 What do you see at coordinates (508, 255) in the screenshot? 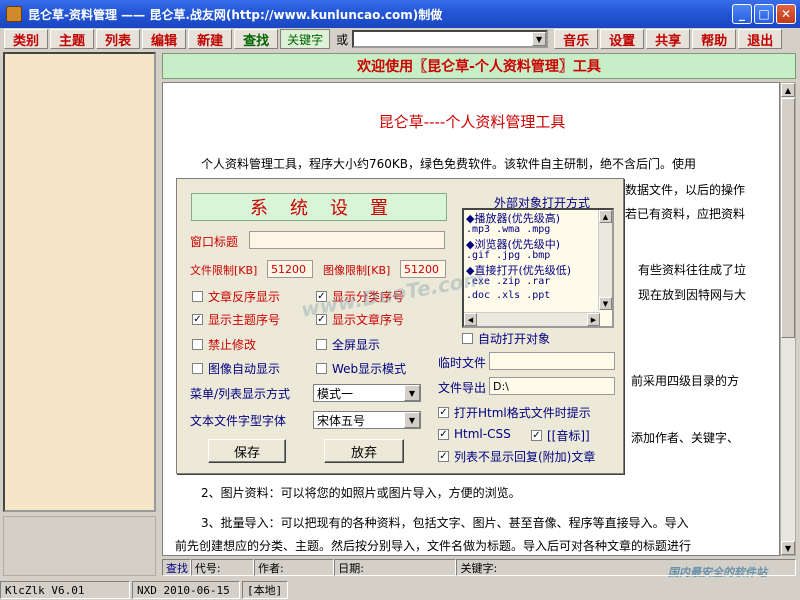
I see `list-item: .gif .jpg .bmp` at bounding box center [508, 255].